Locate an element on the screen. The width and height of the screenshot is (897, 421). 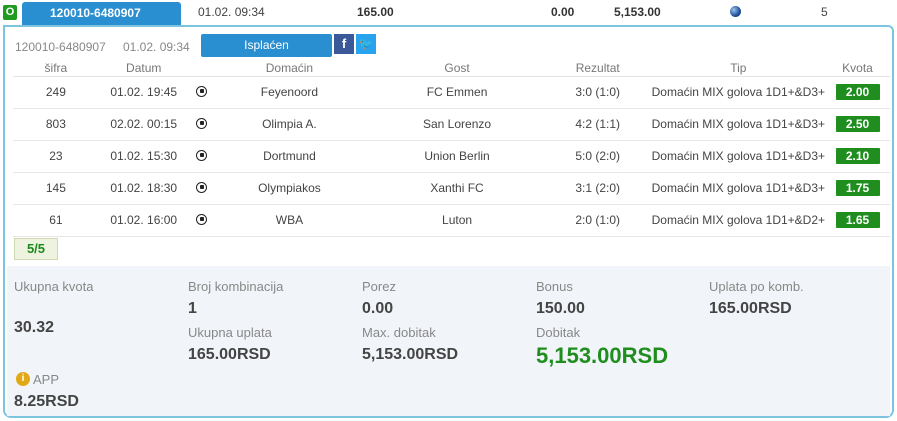
match-result: 3:1 (2:0) is located at coordinates (597, 188).